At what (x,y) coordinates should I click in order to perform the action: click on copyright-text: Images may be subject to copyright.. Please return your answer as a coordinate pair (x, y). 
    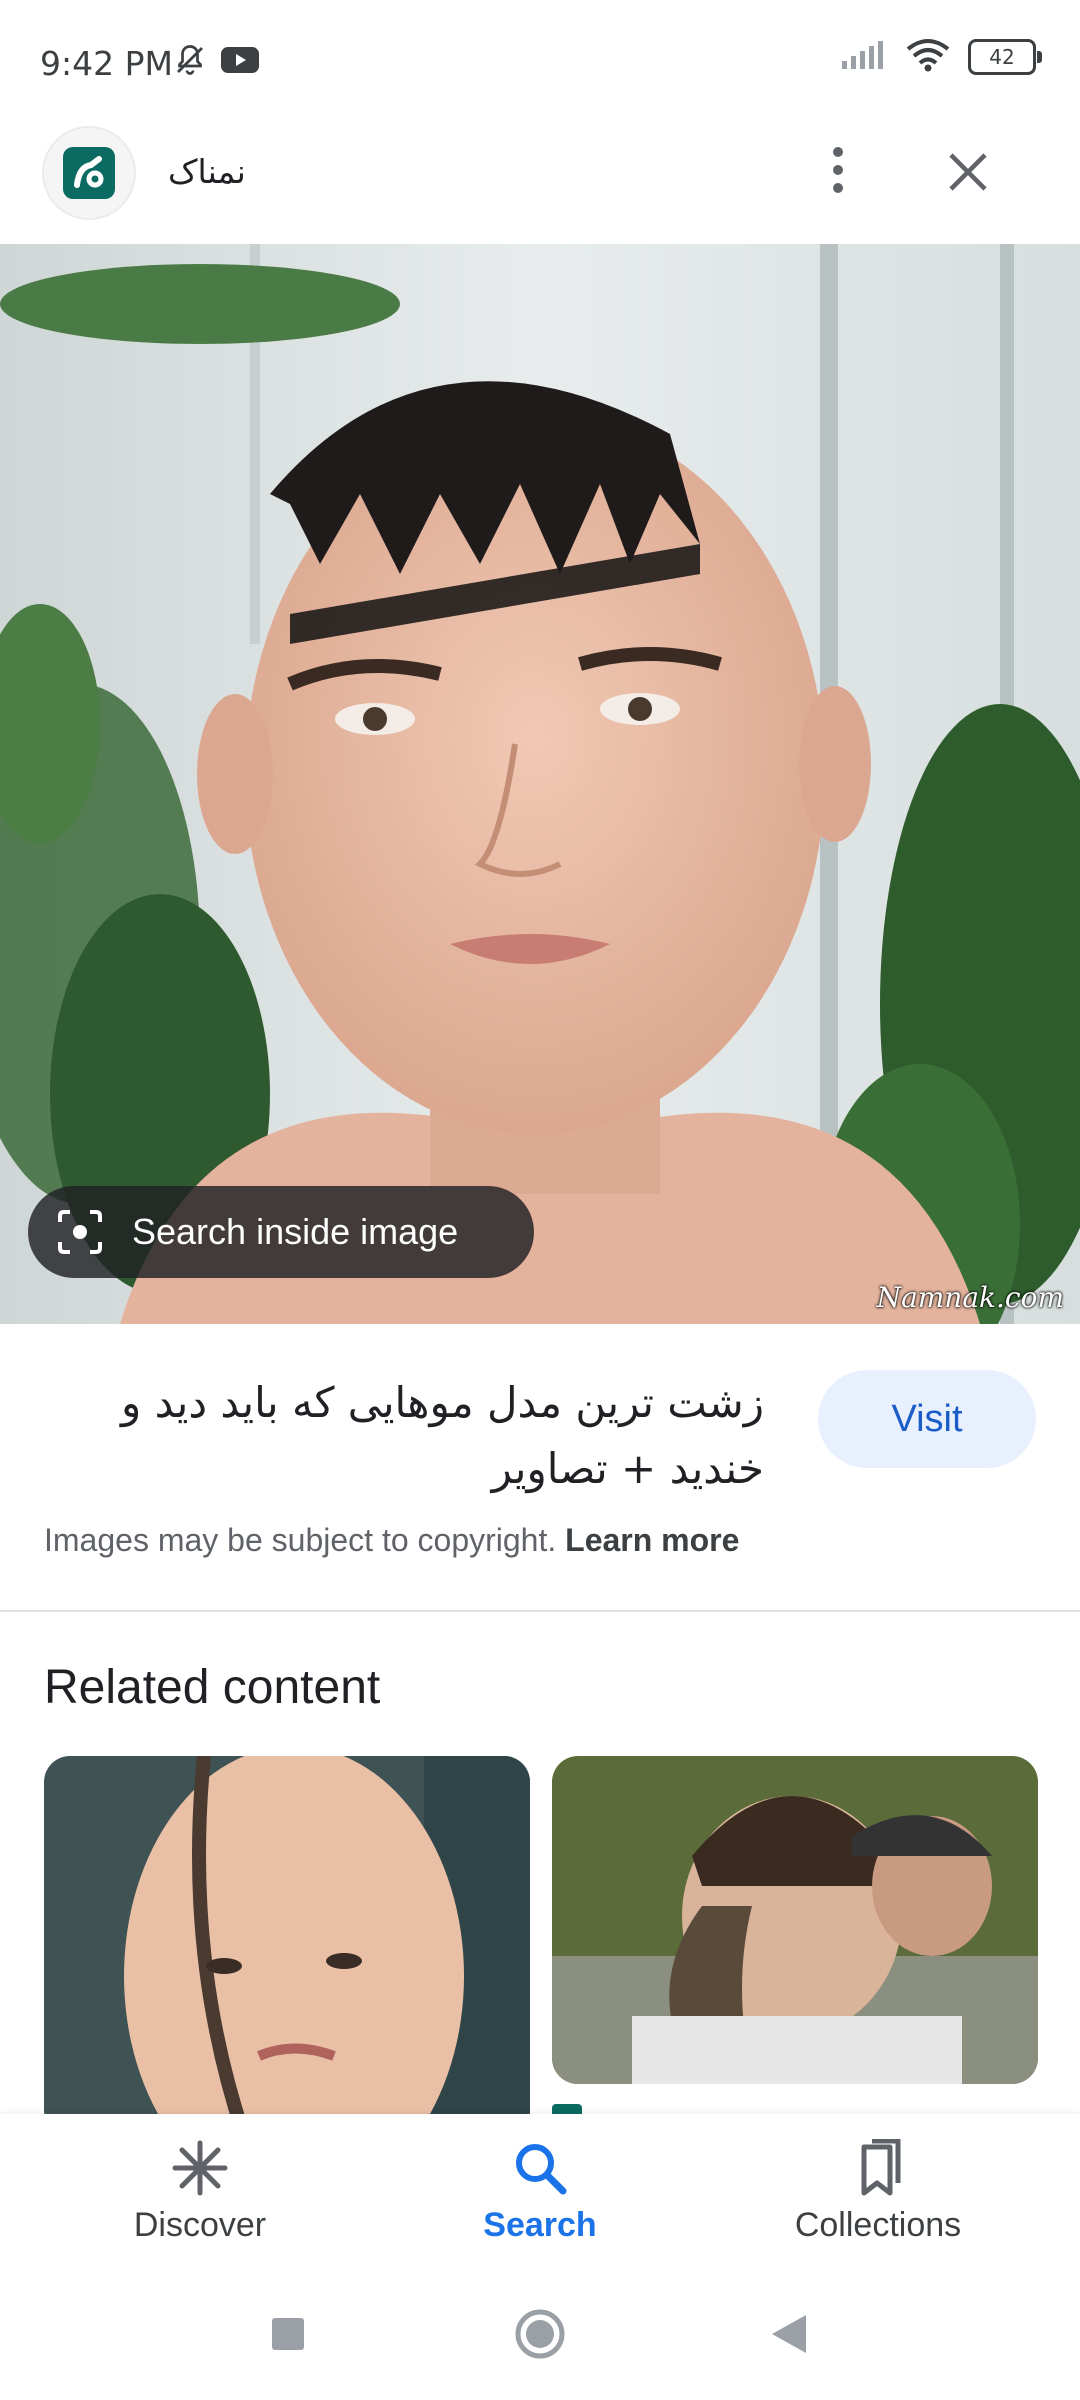
    Looking at the image, I should click on (300, 1540).